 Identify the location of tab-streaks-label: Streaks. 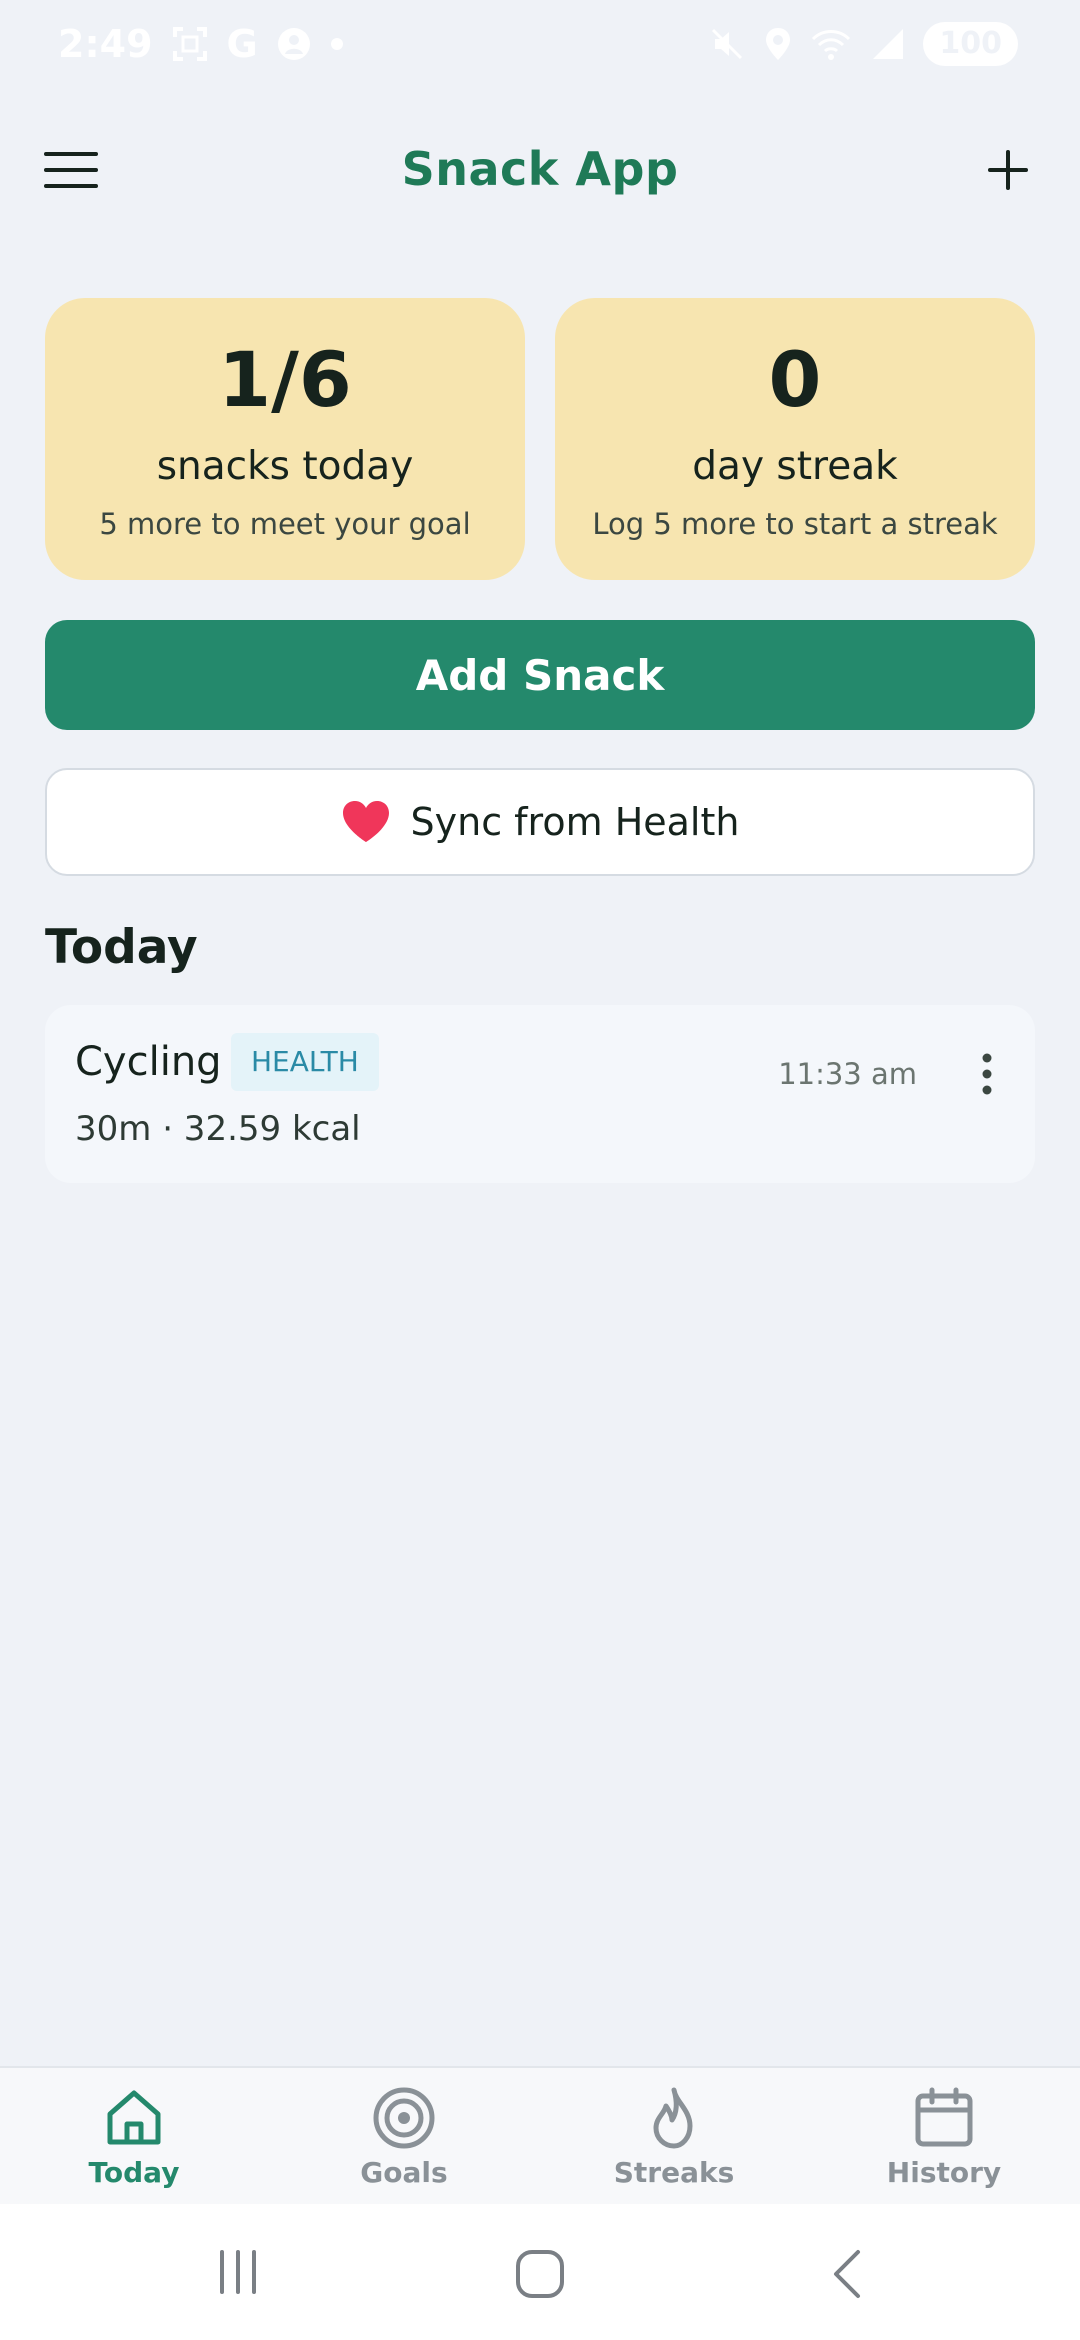
(674, 2172).